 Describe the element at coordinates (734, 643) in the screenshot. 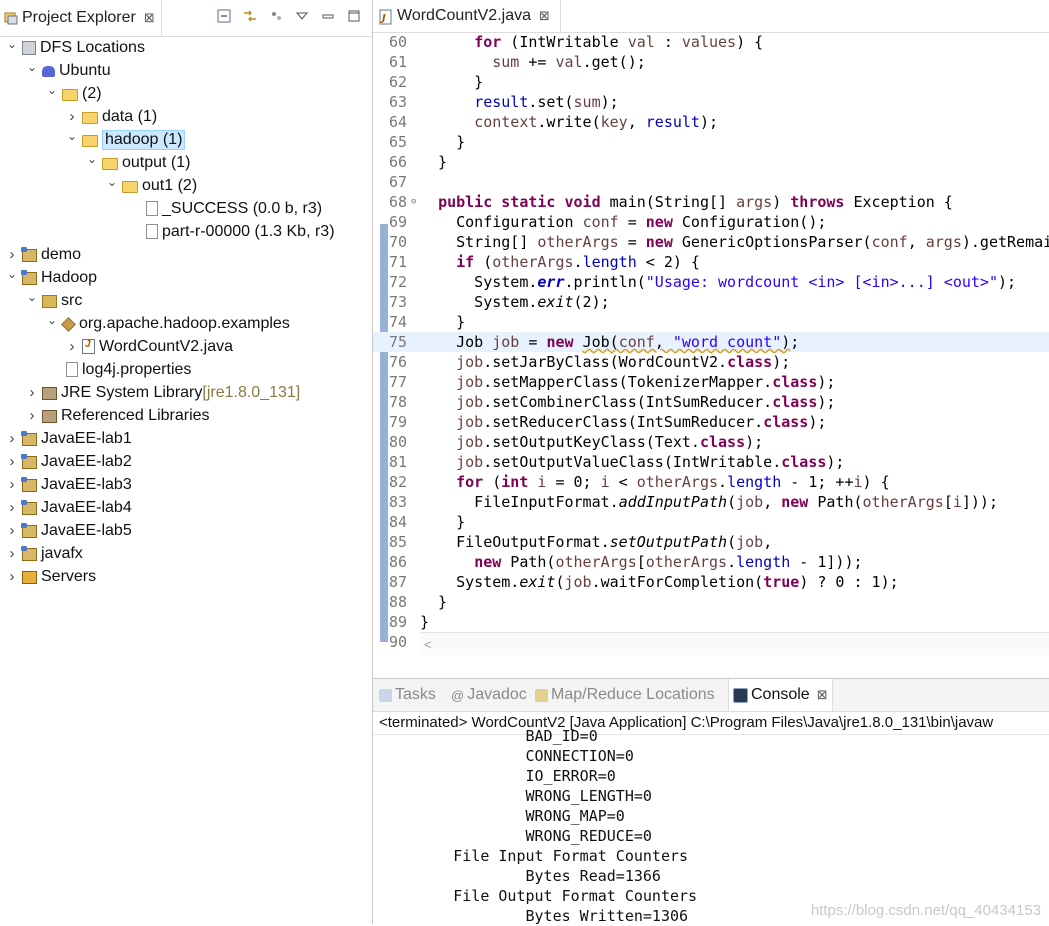

I see `horizontal-scrollbar: <` at that location.